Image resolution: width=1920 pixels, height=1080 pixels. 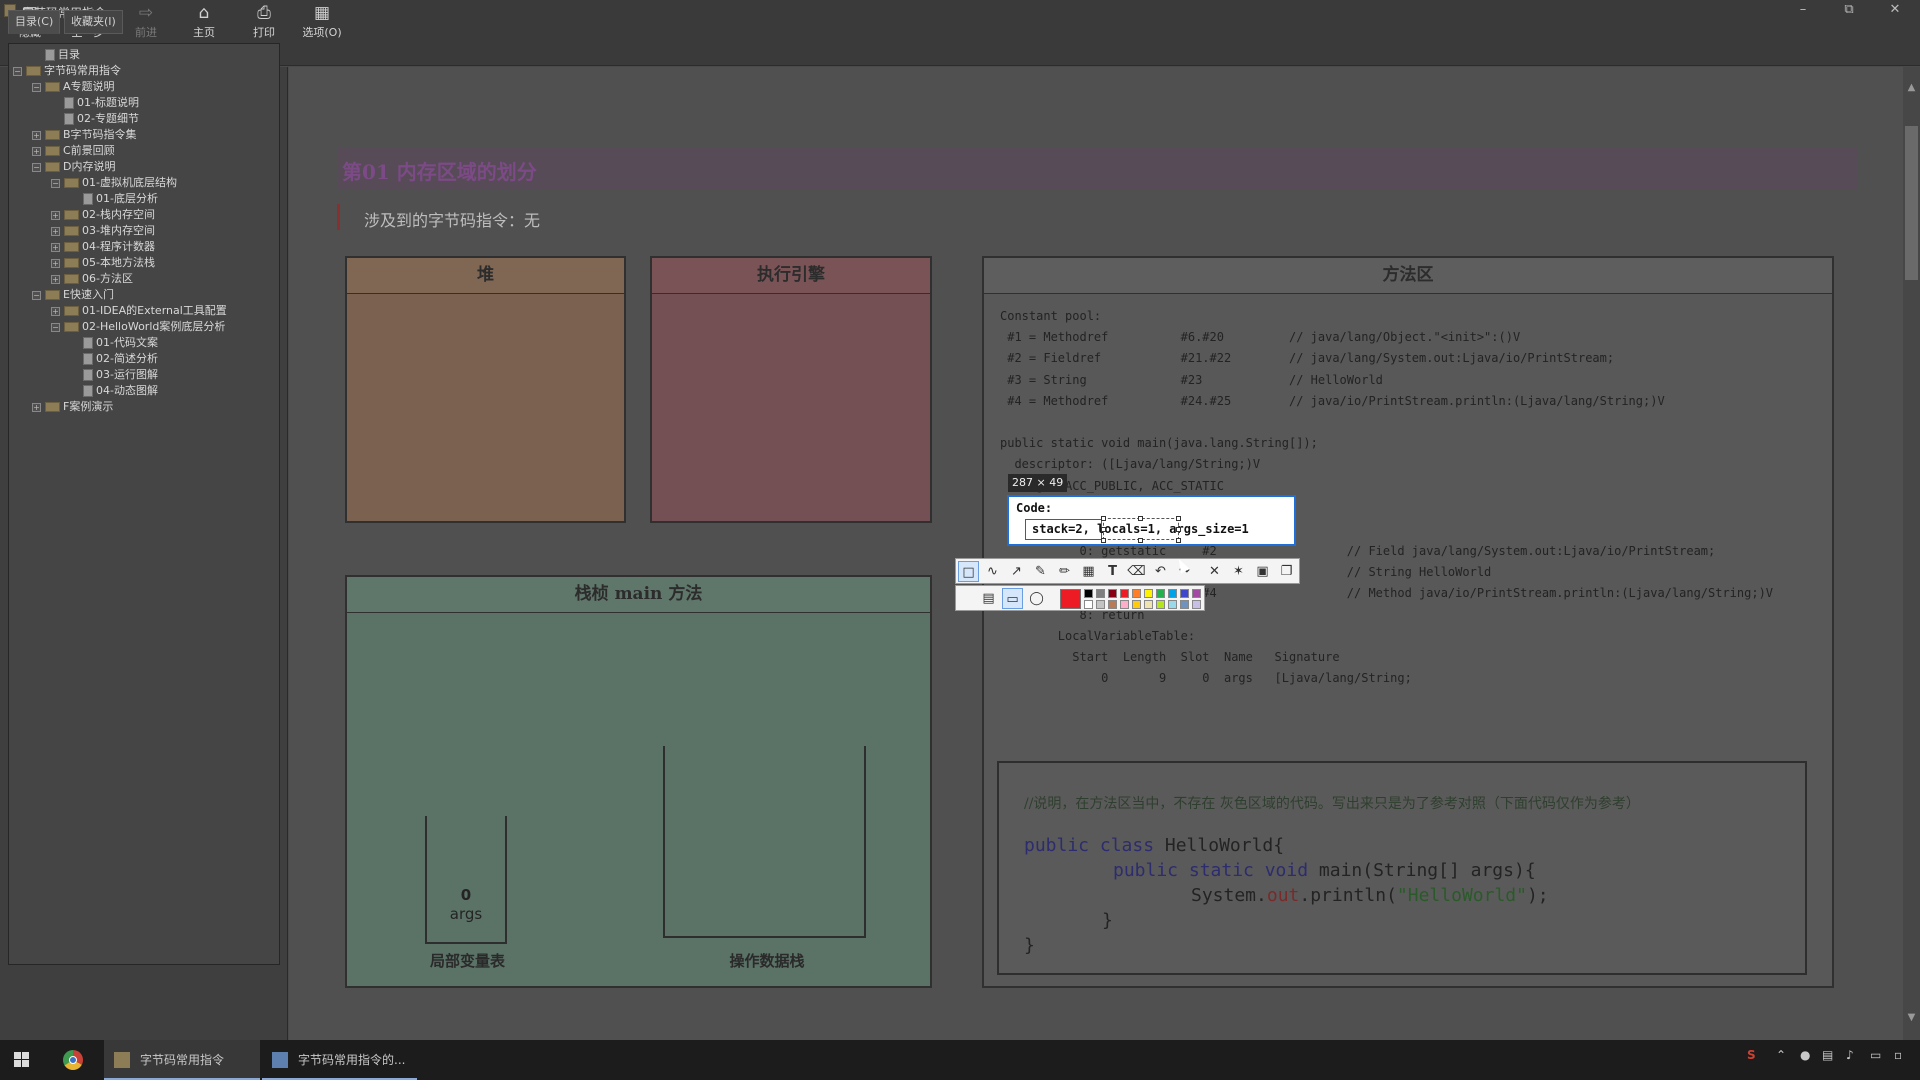 I want to click on tree-item: + F案例演示, so click(x=144, y=407).